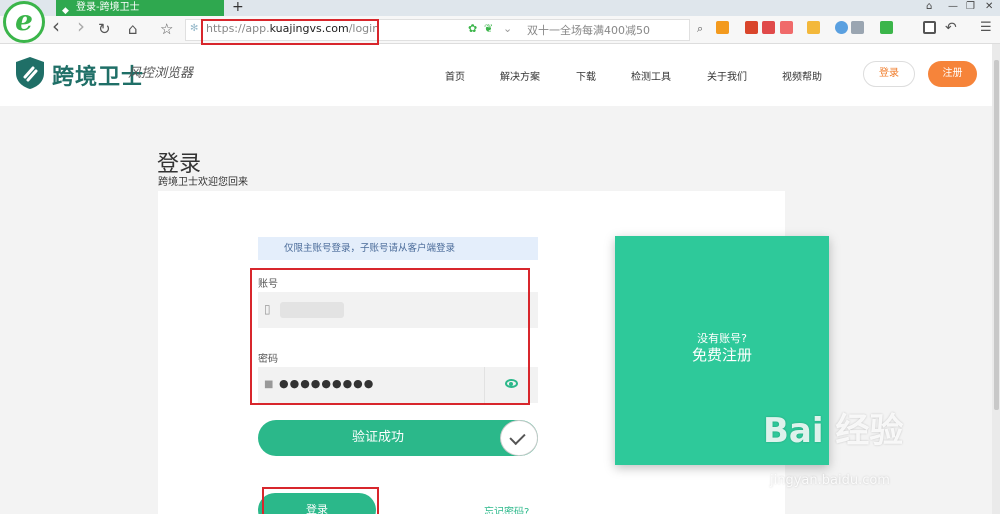 The height and width of the screenshot is (514, 1000). Describe the element at coordinates (722, 27) in the screenshot. I see `apps-icon` at that location.